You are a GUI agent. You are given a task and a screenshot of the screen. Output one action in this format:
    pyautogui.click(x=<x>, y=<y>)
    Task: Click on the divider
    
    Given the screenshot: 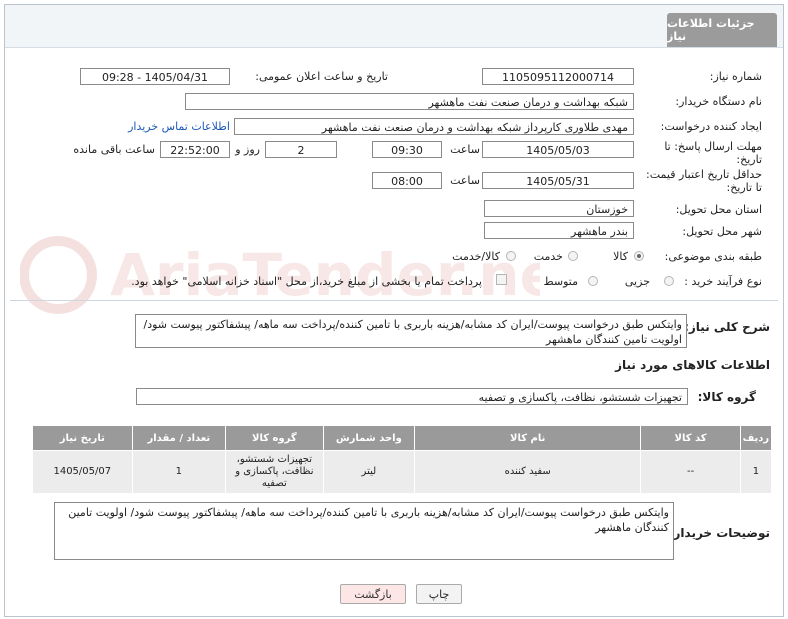 What is the action you would take?
    pyautogui.click(x=394, y=300)
    